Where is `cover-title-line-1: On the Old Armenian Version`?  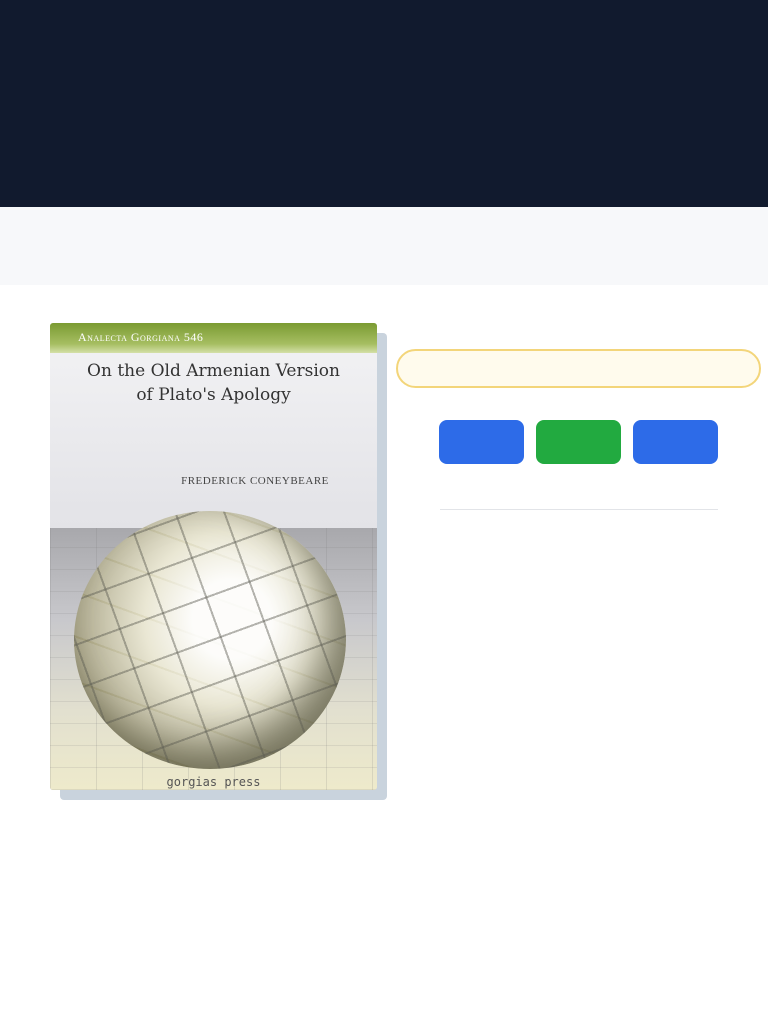
cover-title-line-1: On the Old Armenian Version is located at coordinates (213, 371).